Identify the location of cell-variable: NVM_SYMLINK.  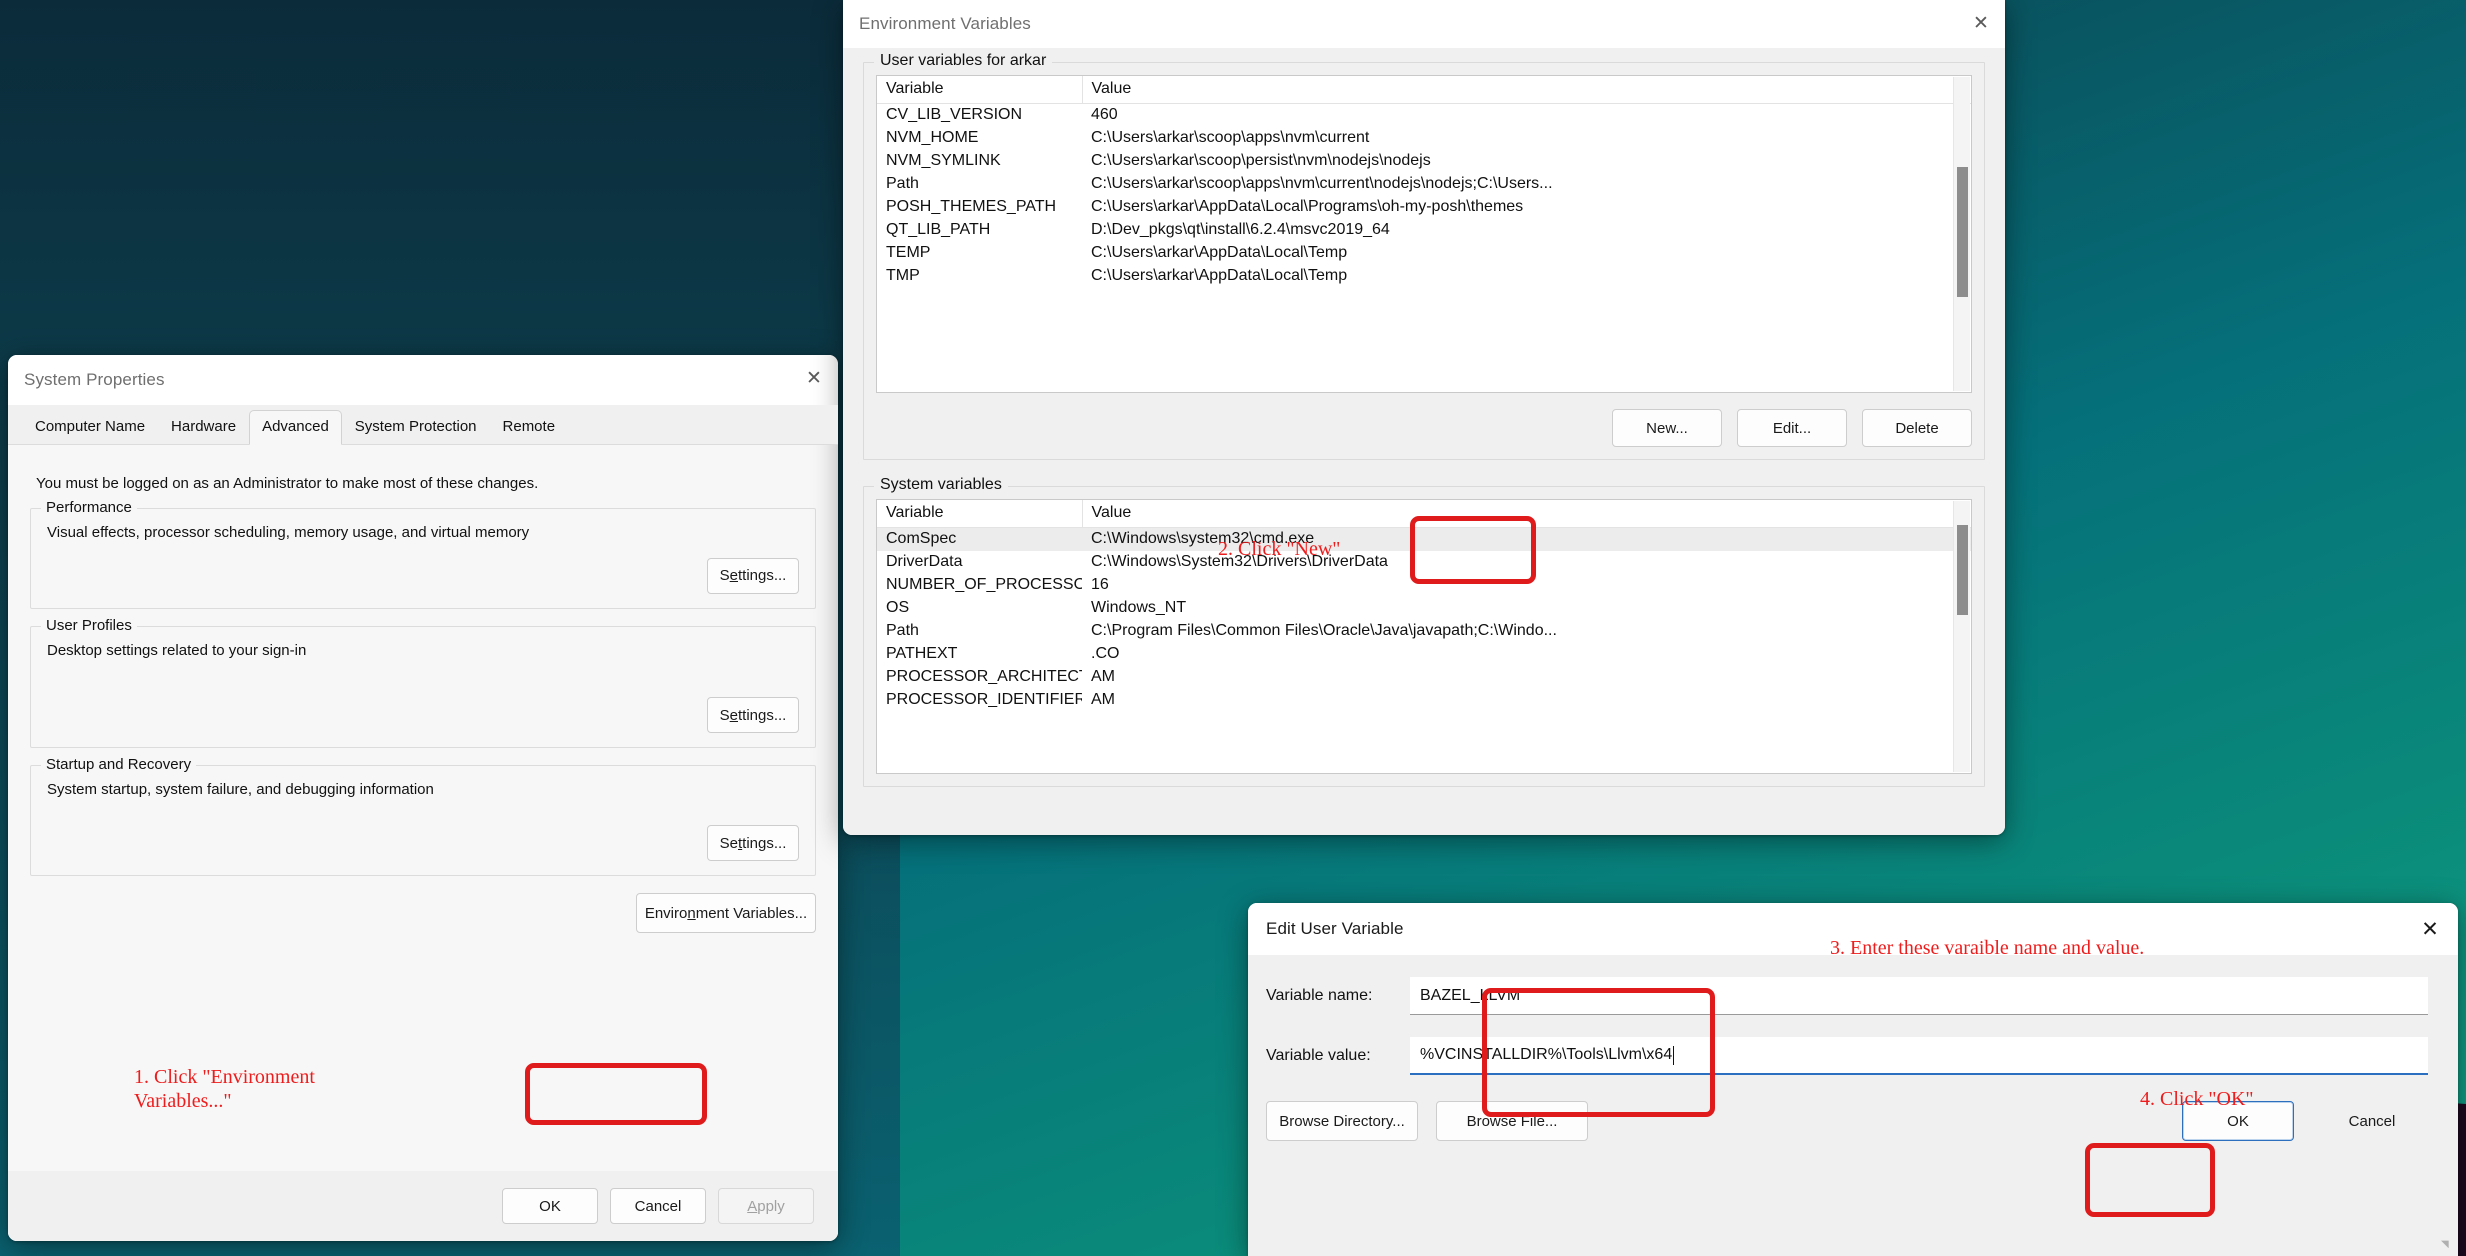
(943, 160).